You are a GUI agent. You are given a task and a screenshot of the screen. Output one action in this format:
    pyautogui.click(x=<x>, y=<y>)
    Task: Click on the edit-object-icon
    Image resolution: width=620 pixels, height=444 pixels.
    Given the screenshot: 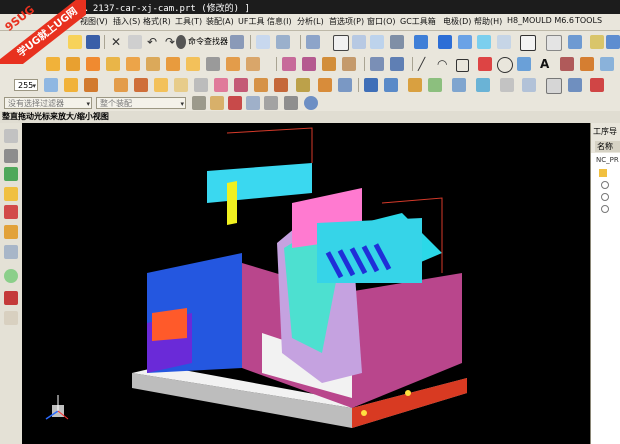 What is the action you would take?
    pyautogui.click(x=51, y=85)
    